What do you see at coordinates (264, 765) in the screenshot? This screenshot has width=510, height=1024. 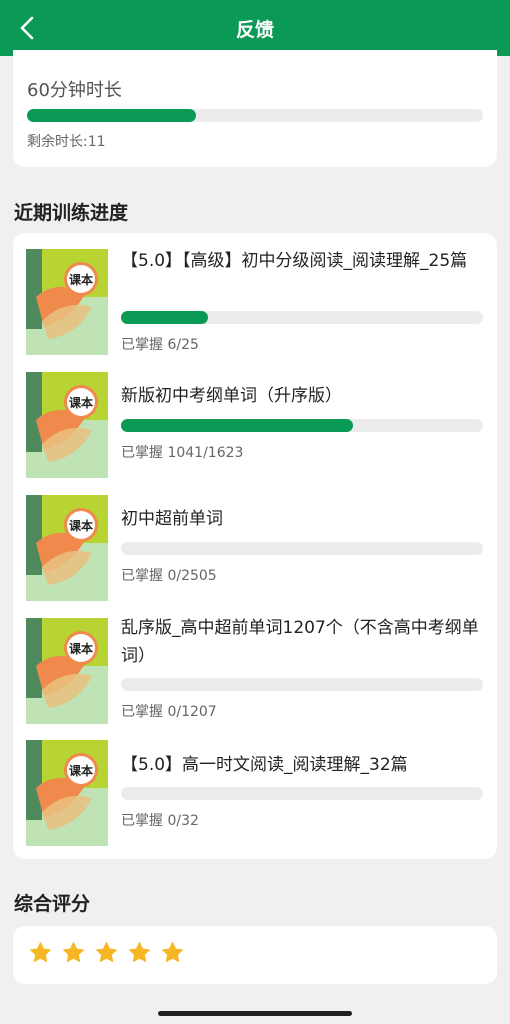 I see `course-title: 【5.0】高一时文阅读_阅读理解_32篇` at bounding box center [264, 765].